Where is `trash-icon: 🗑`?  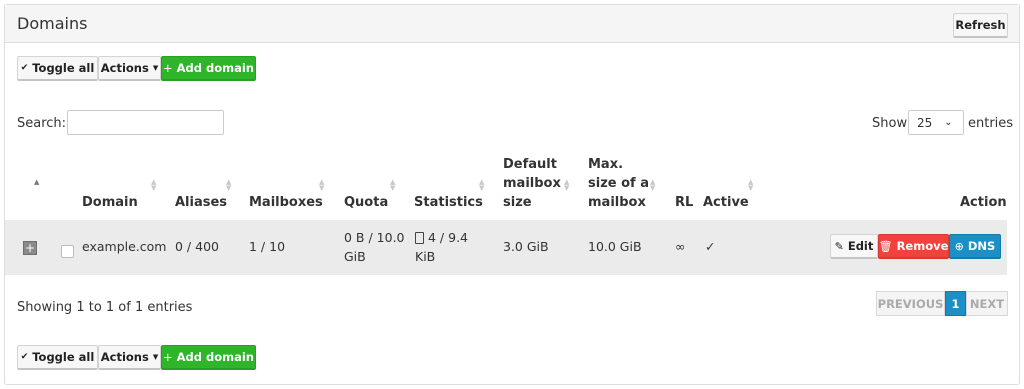 trash-icon: 🗑 is located at coordinates (885, 246).